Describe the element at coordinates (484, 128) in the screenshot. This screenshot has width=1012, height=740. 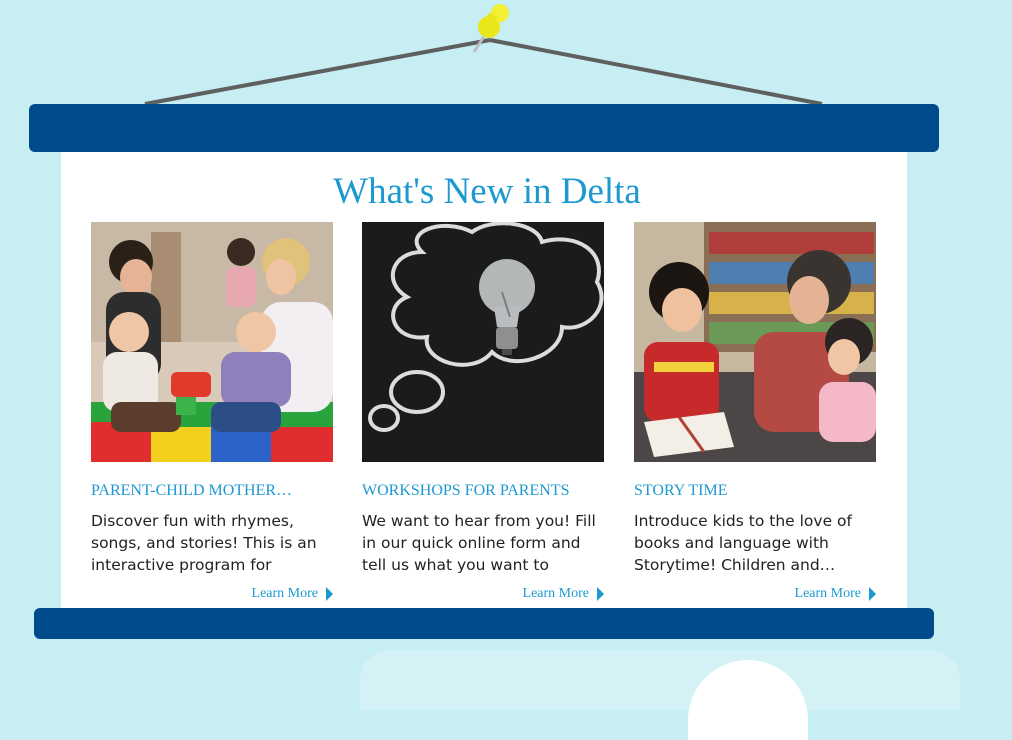
I see `banner-top-rod` at that location.